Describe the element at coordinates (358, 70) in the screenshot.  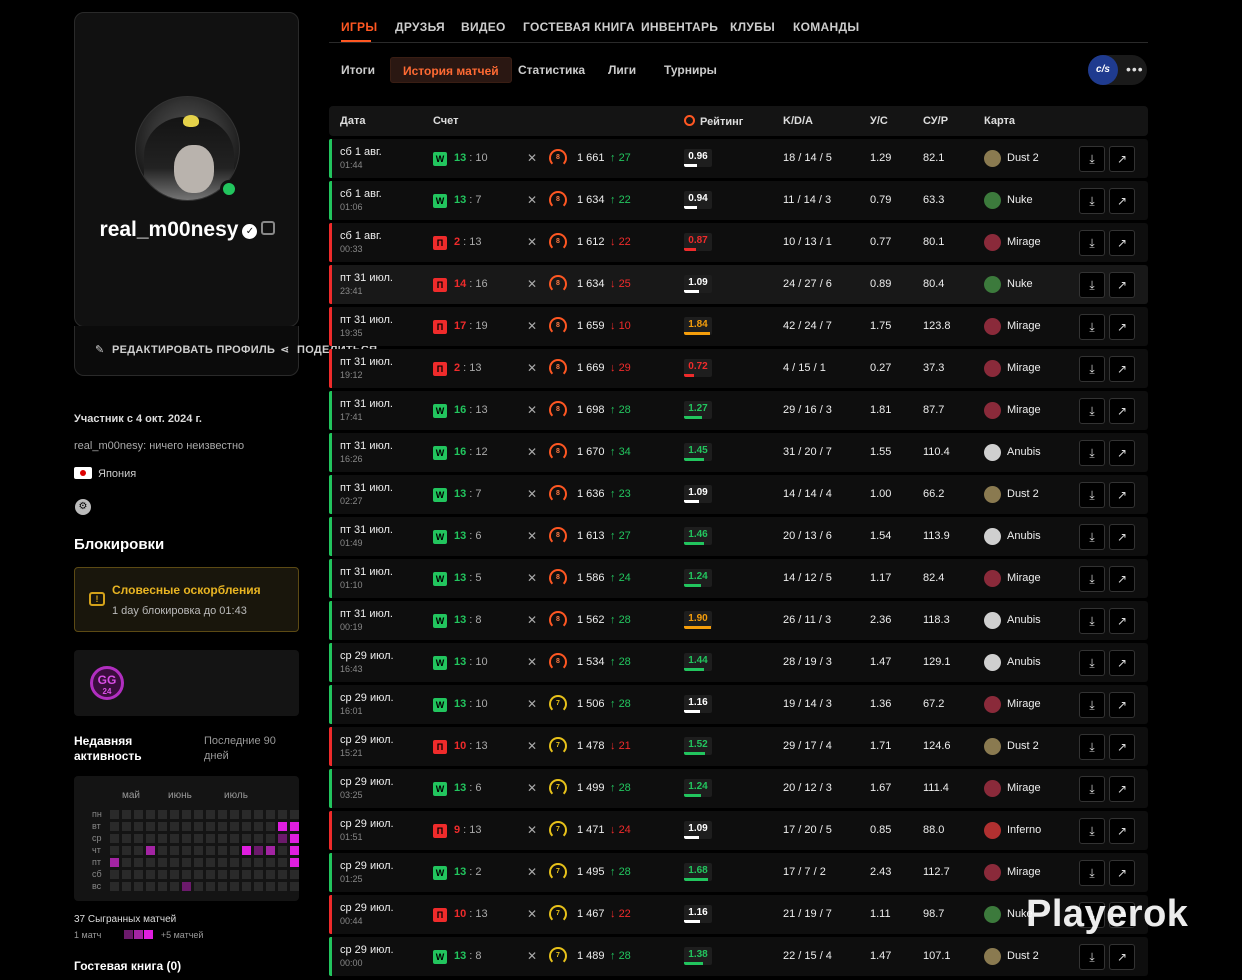
I see `subtab-summary: Итоги` at that location.